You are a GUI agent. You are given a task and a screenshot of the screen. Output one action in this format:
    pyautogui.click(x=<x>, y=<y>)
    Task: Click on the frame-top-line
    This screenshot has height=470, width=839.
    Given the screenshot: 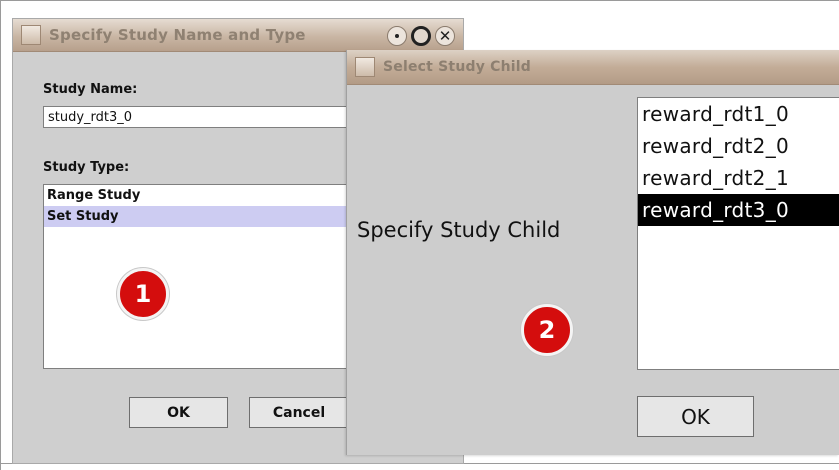 What is the action you would take?
    pyautogui.click(x=419, y=0)
    